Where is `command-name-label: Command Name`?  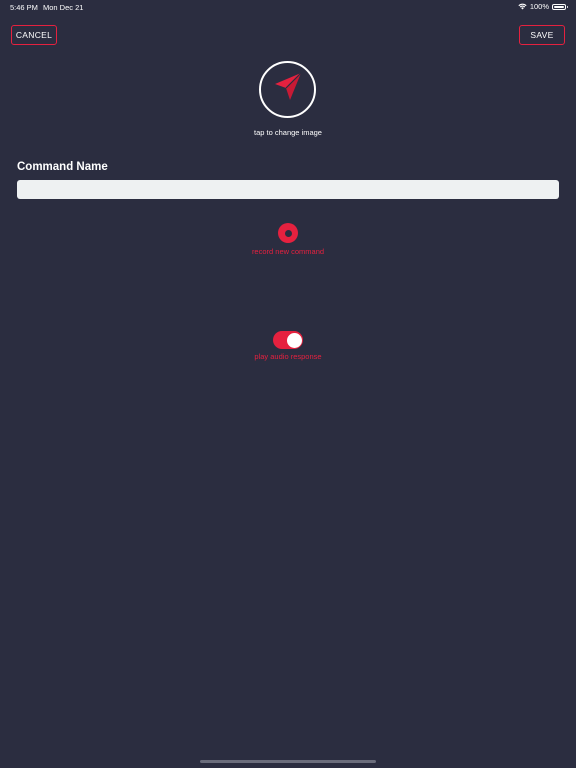 command-name-label: Command Name is located at coordinates (62, 167).